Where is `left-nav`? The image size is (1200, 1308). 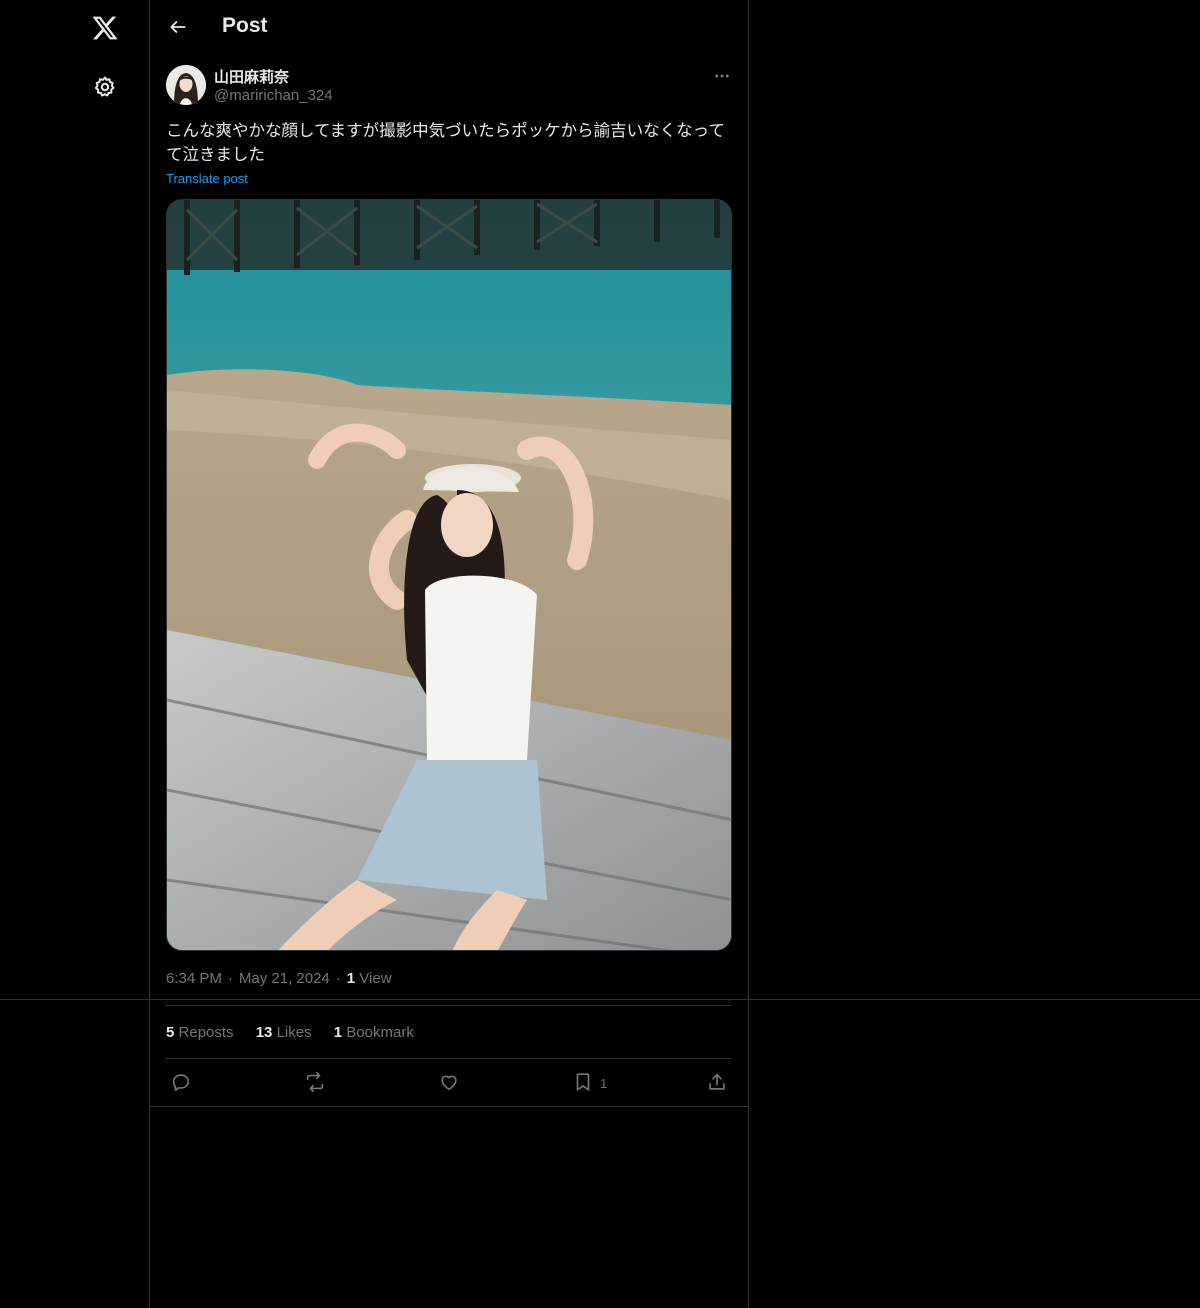 left-nav is located at coordinates (75, 654).